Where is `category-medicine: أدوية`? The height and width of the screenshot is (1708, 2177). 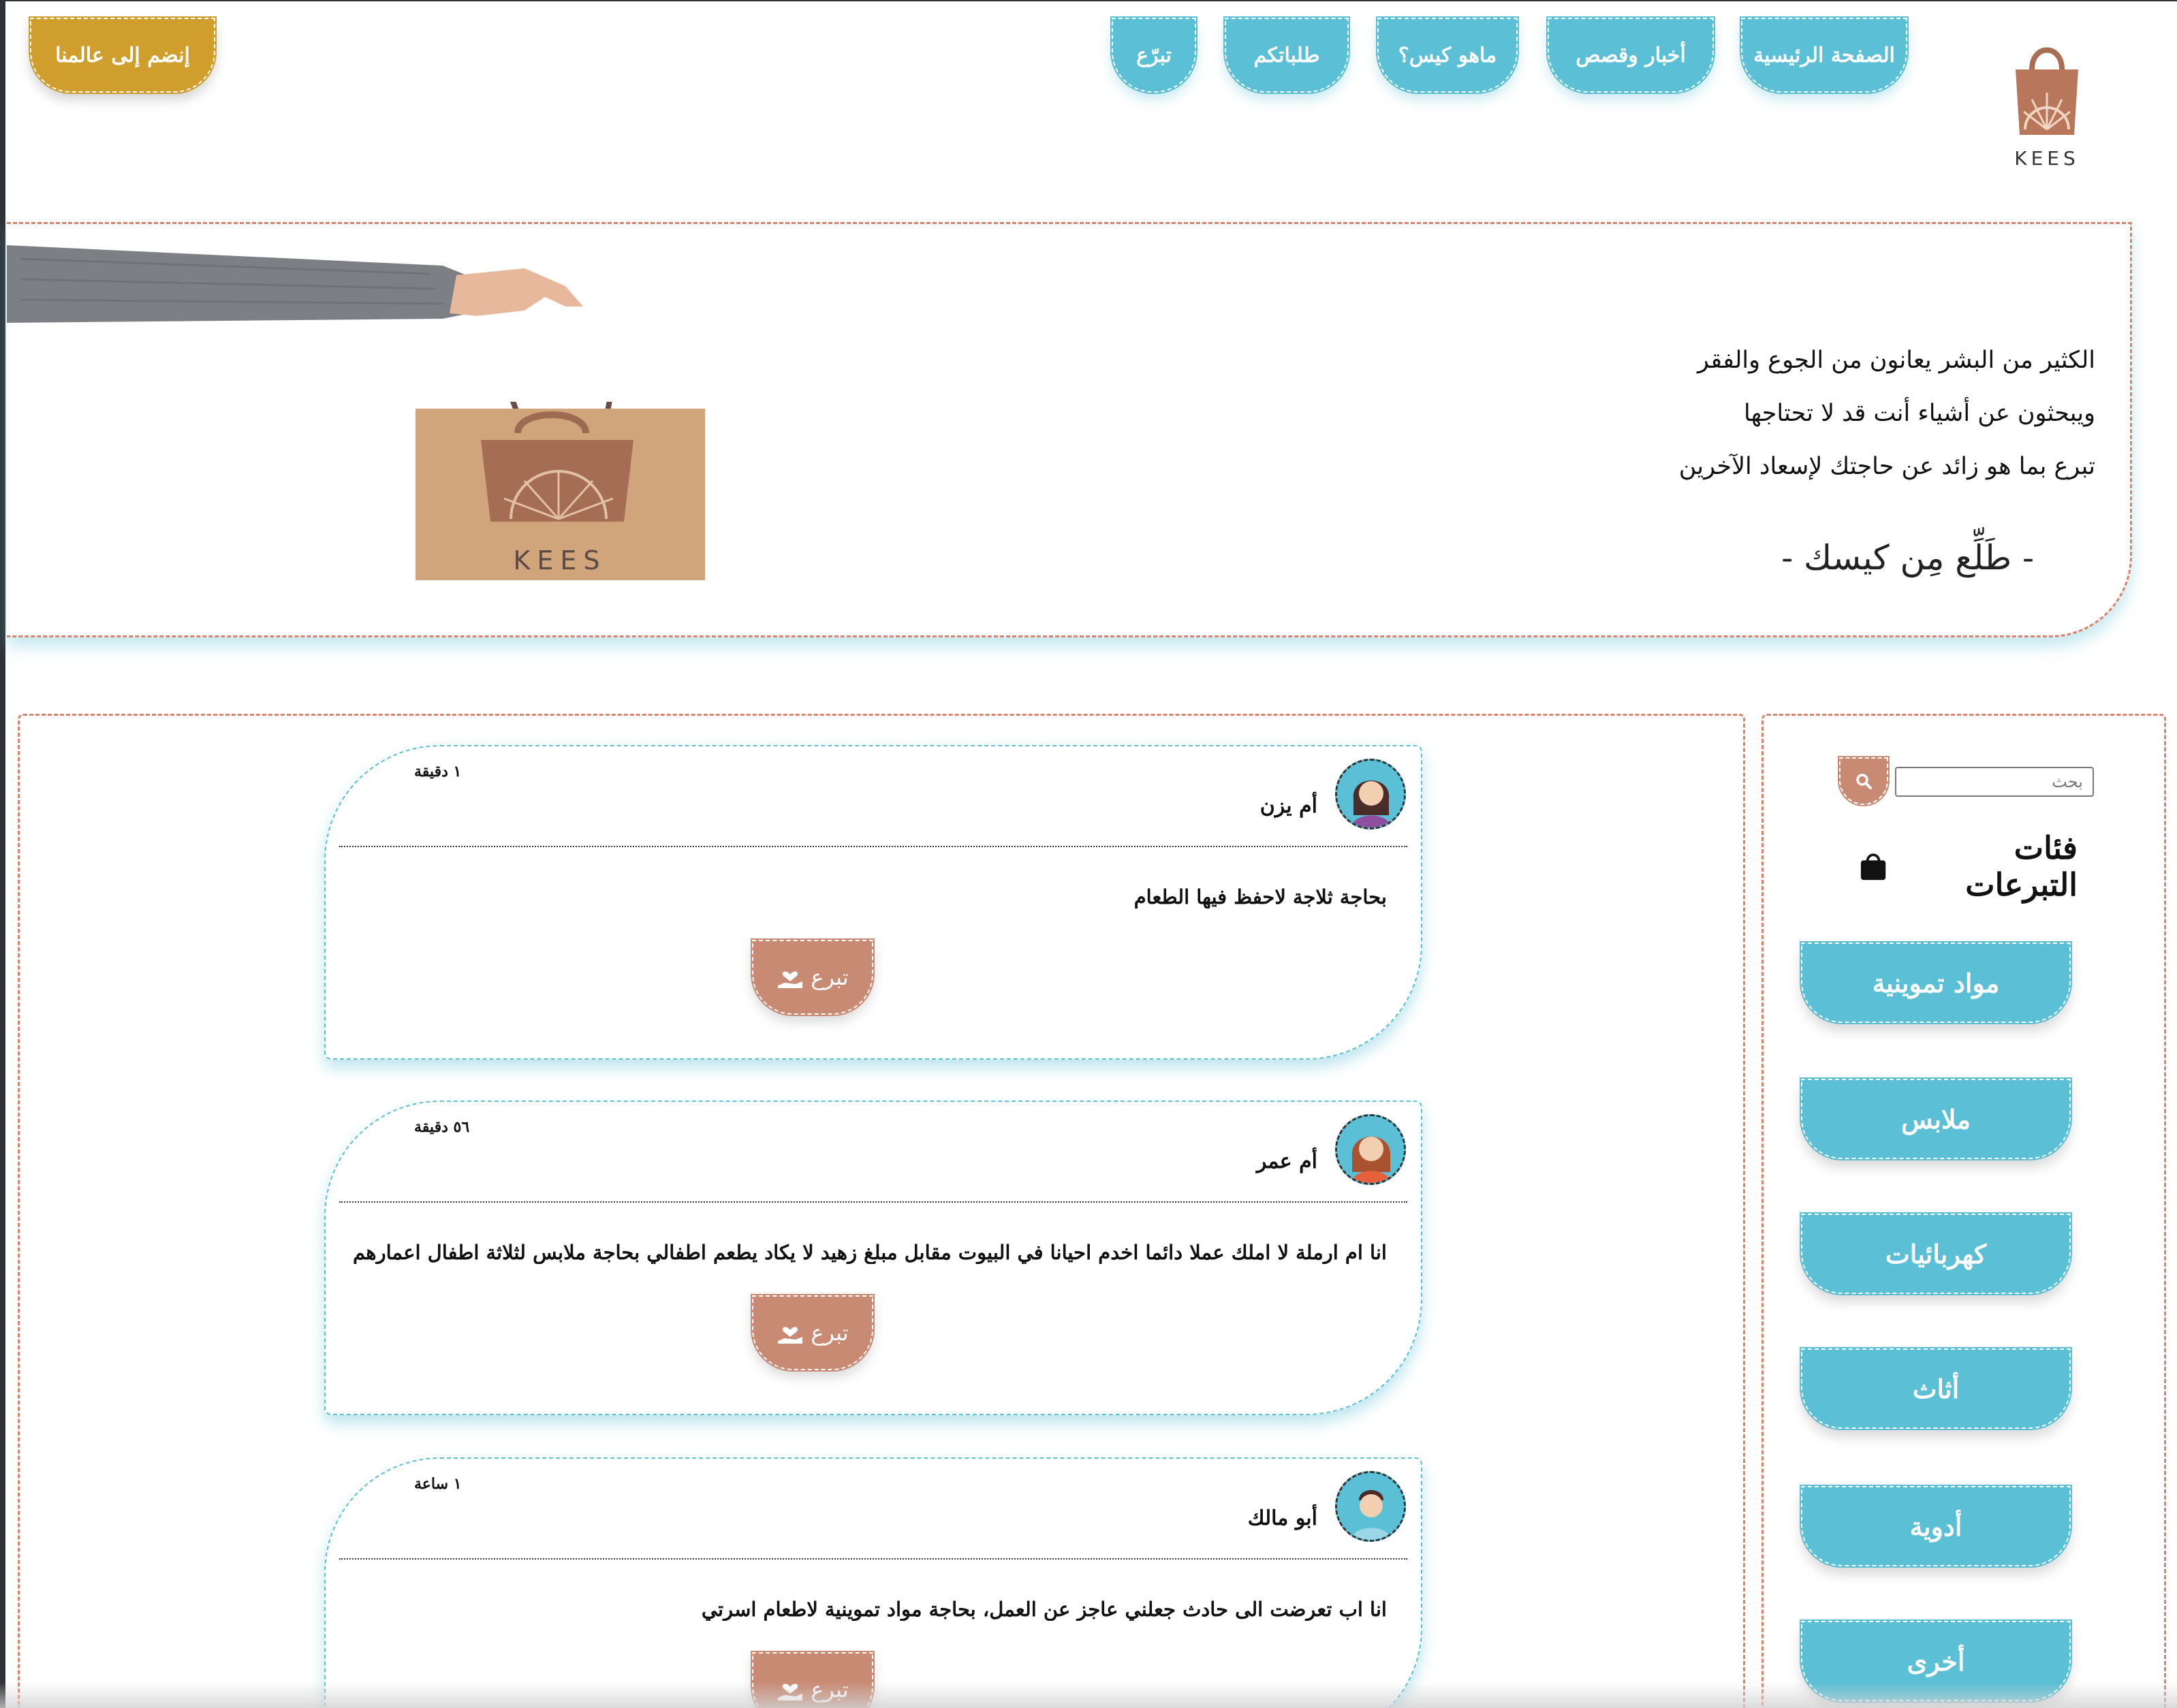
category-medicine: أدوية is located at coordinates (1936, 1527).